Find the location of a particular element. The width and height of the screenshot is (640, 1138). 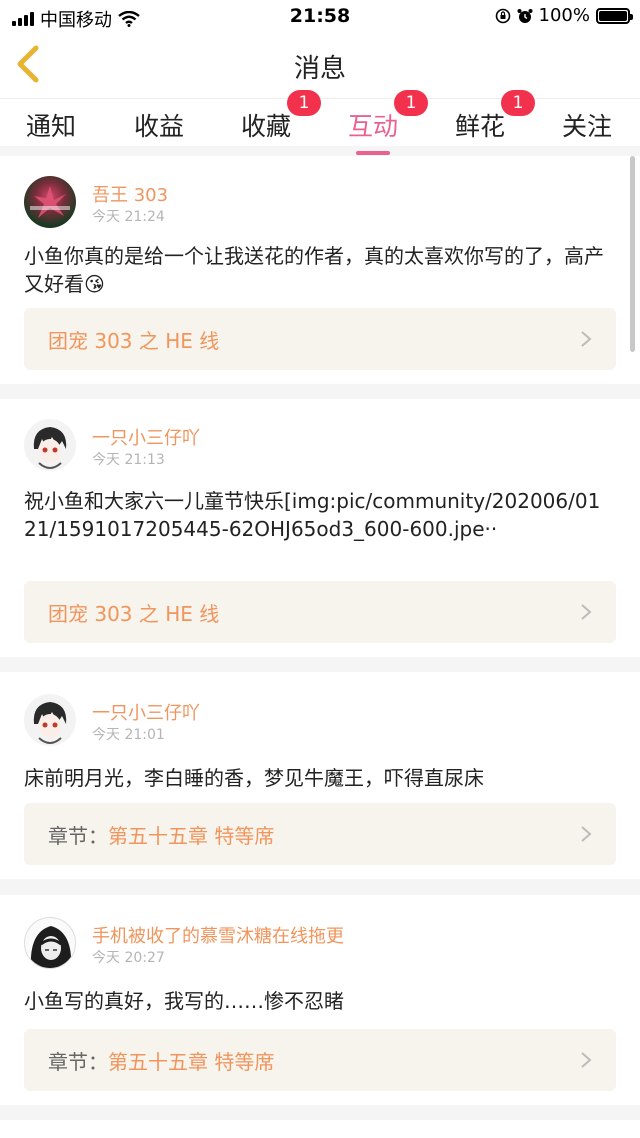

tab-earnings: 收益 is located at coordinates (159, 125).